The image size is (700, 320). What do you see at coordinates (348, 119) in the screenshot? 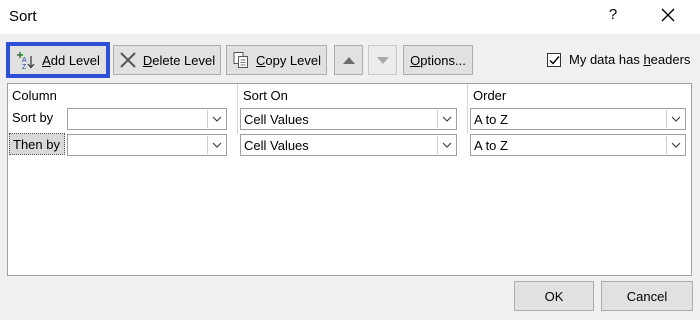
I see `sort-by-sort-on-select: Cell Values` at bounding box center [348, 119].